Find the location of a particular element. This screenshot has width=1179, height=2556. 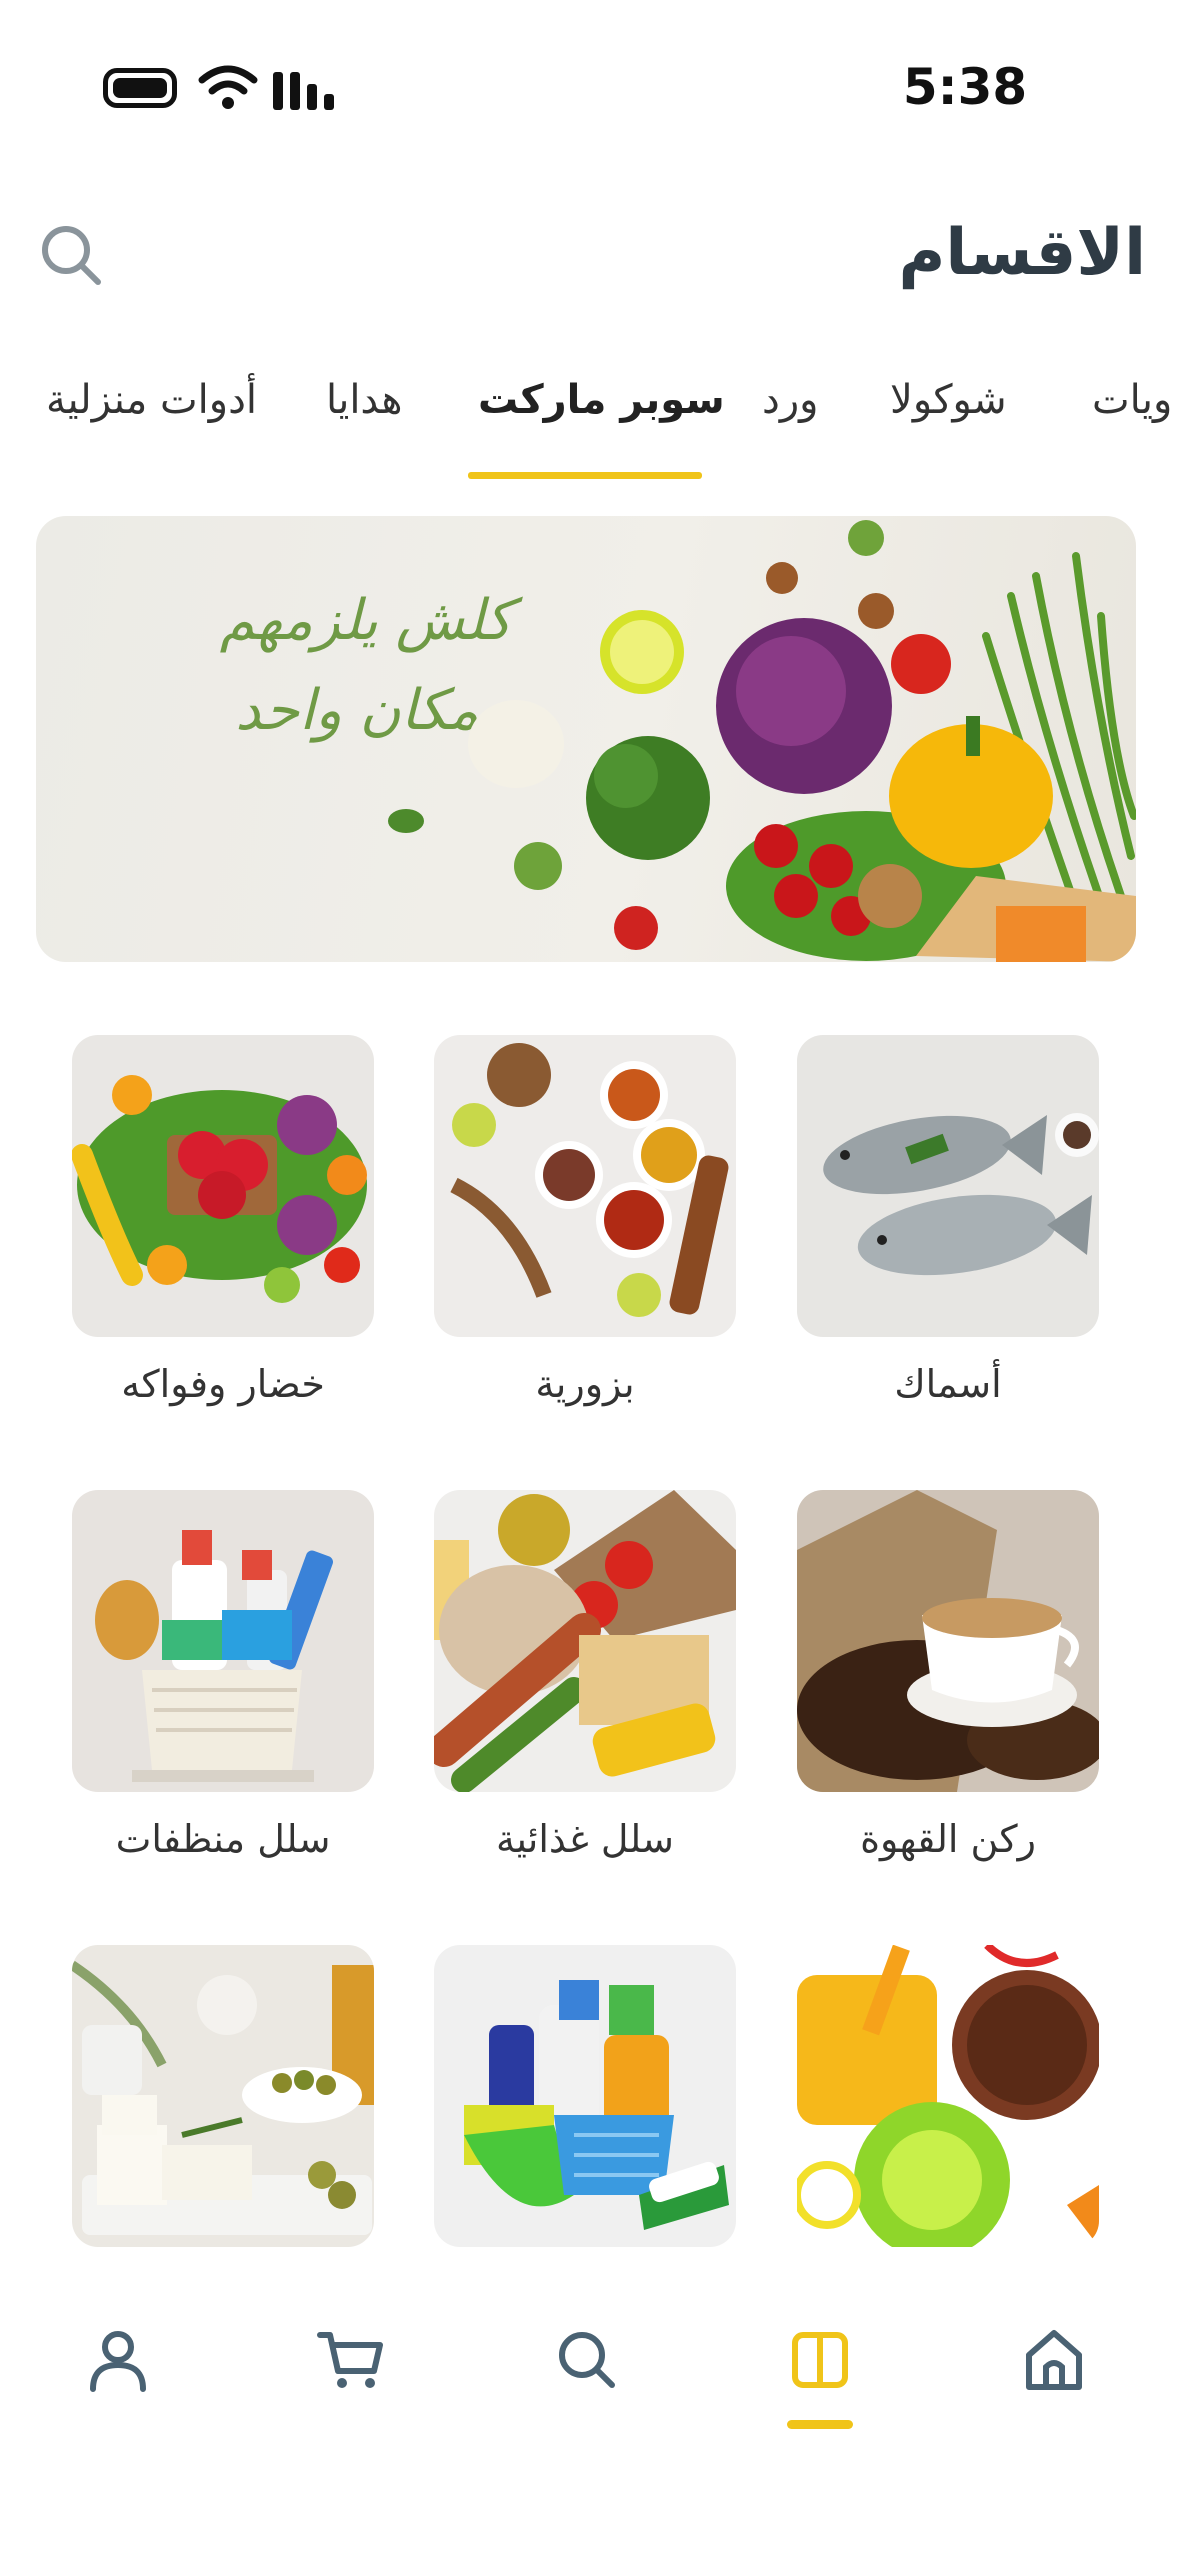

tab-flowers: ورد is located at coordinates (790, 400).